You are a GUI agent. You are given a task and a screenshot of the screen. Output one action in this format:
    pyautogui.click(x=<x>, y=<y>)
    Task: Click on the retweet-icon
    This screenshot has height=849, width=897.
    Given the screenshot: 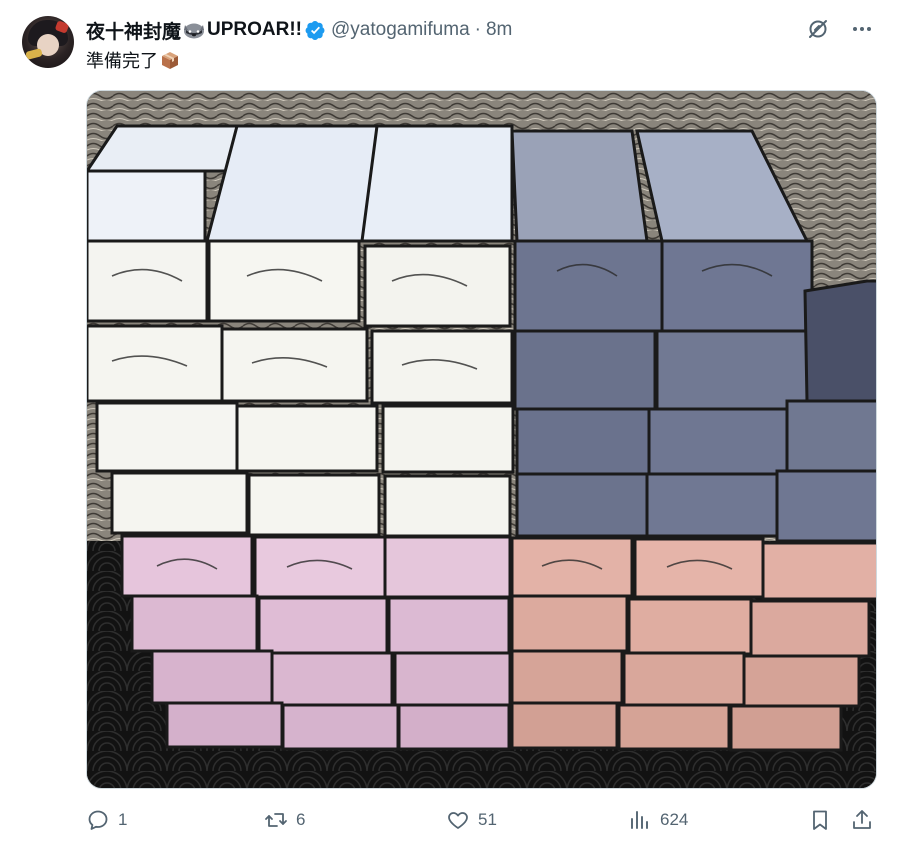 What is the action you would take?
    pyautogui.click(x=276, y=820)
    